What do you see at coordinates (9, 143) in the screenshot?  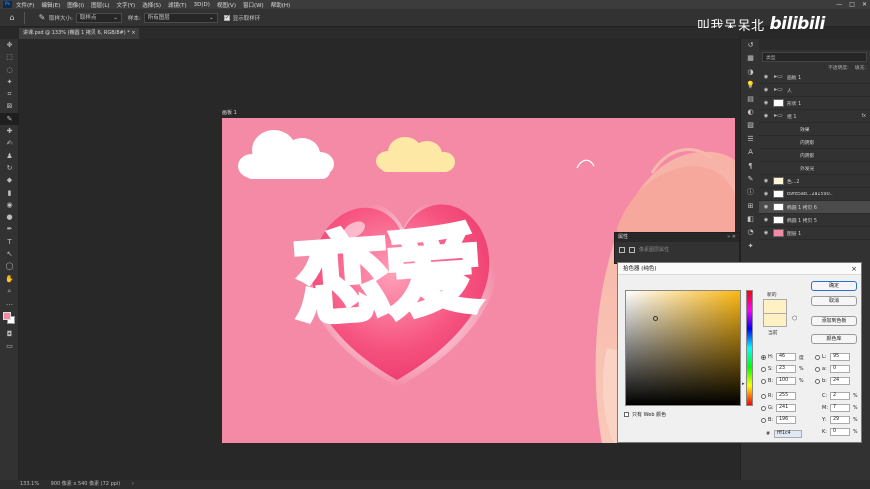 I see `brush-tool-icon: ✍` at bounding box center [9, 143].